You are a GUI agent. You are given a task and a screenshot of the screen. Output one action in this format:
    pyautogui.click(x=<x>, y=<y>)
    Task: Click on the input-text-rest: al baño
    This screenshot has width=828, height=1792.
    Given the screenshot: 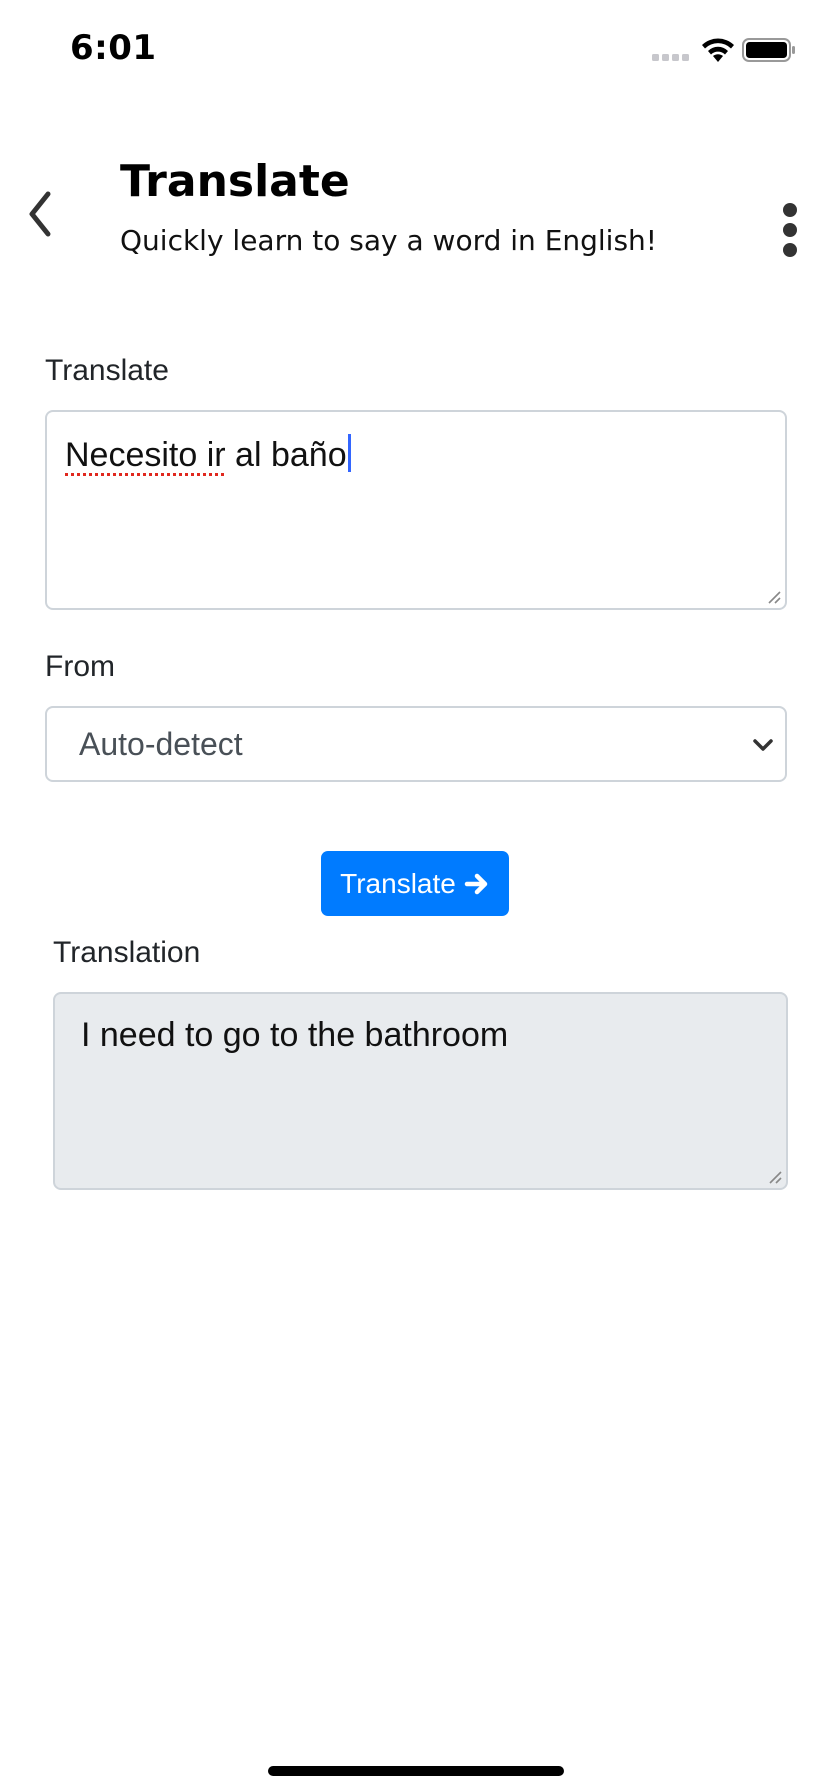 What is the action you would take?
    pyautogui.click(x=286, y=455)
    